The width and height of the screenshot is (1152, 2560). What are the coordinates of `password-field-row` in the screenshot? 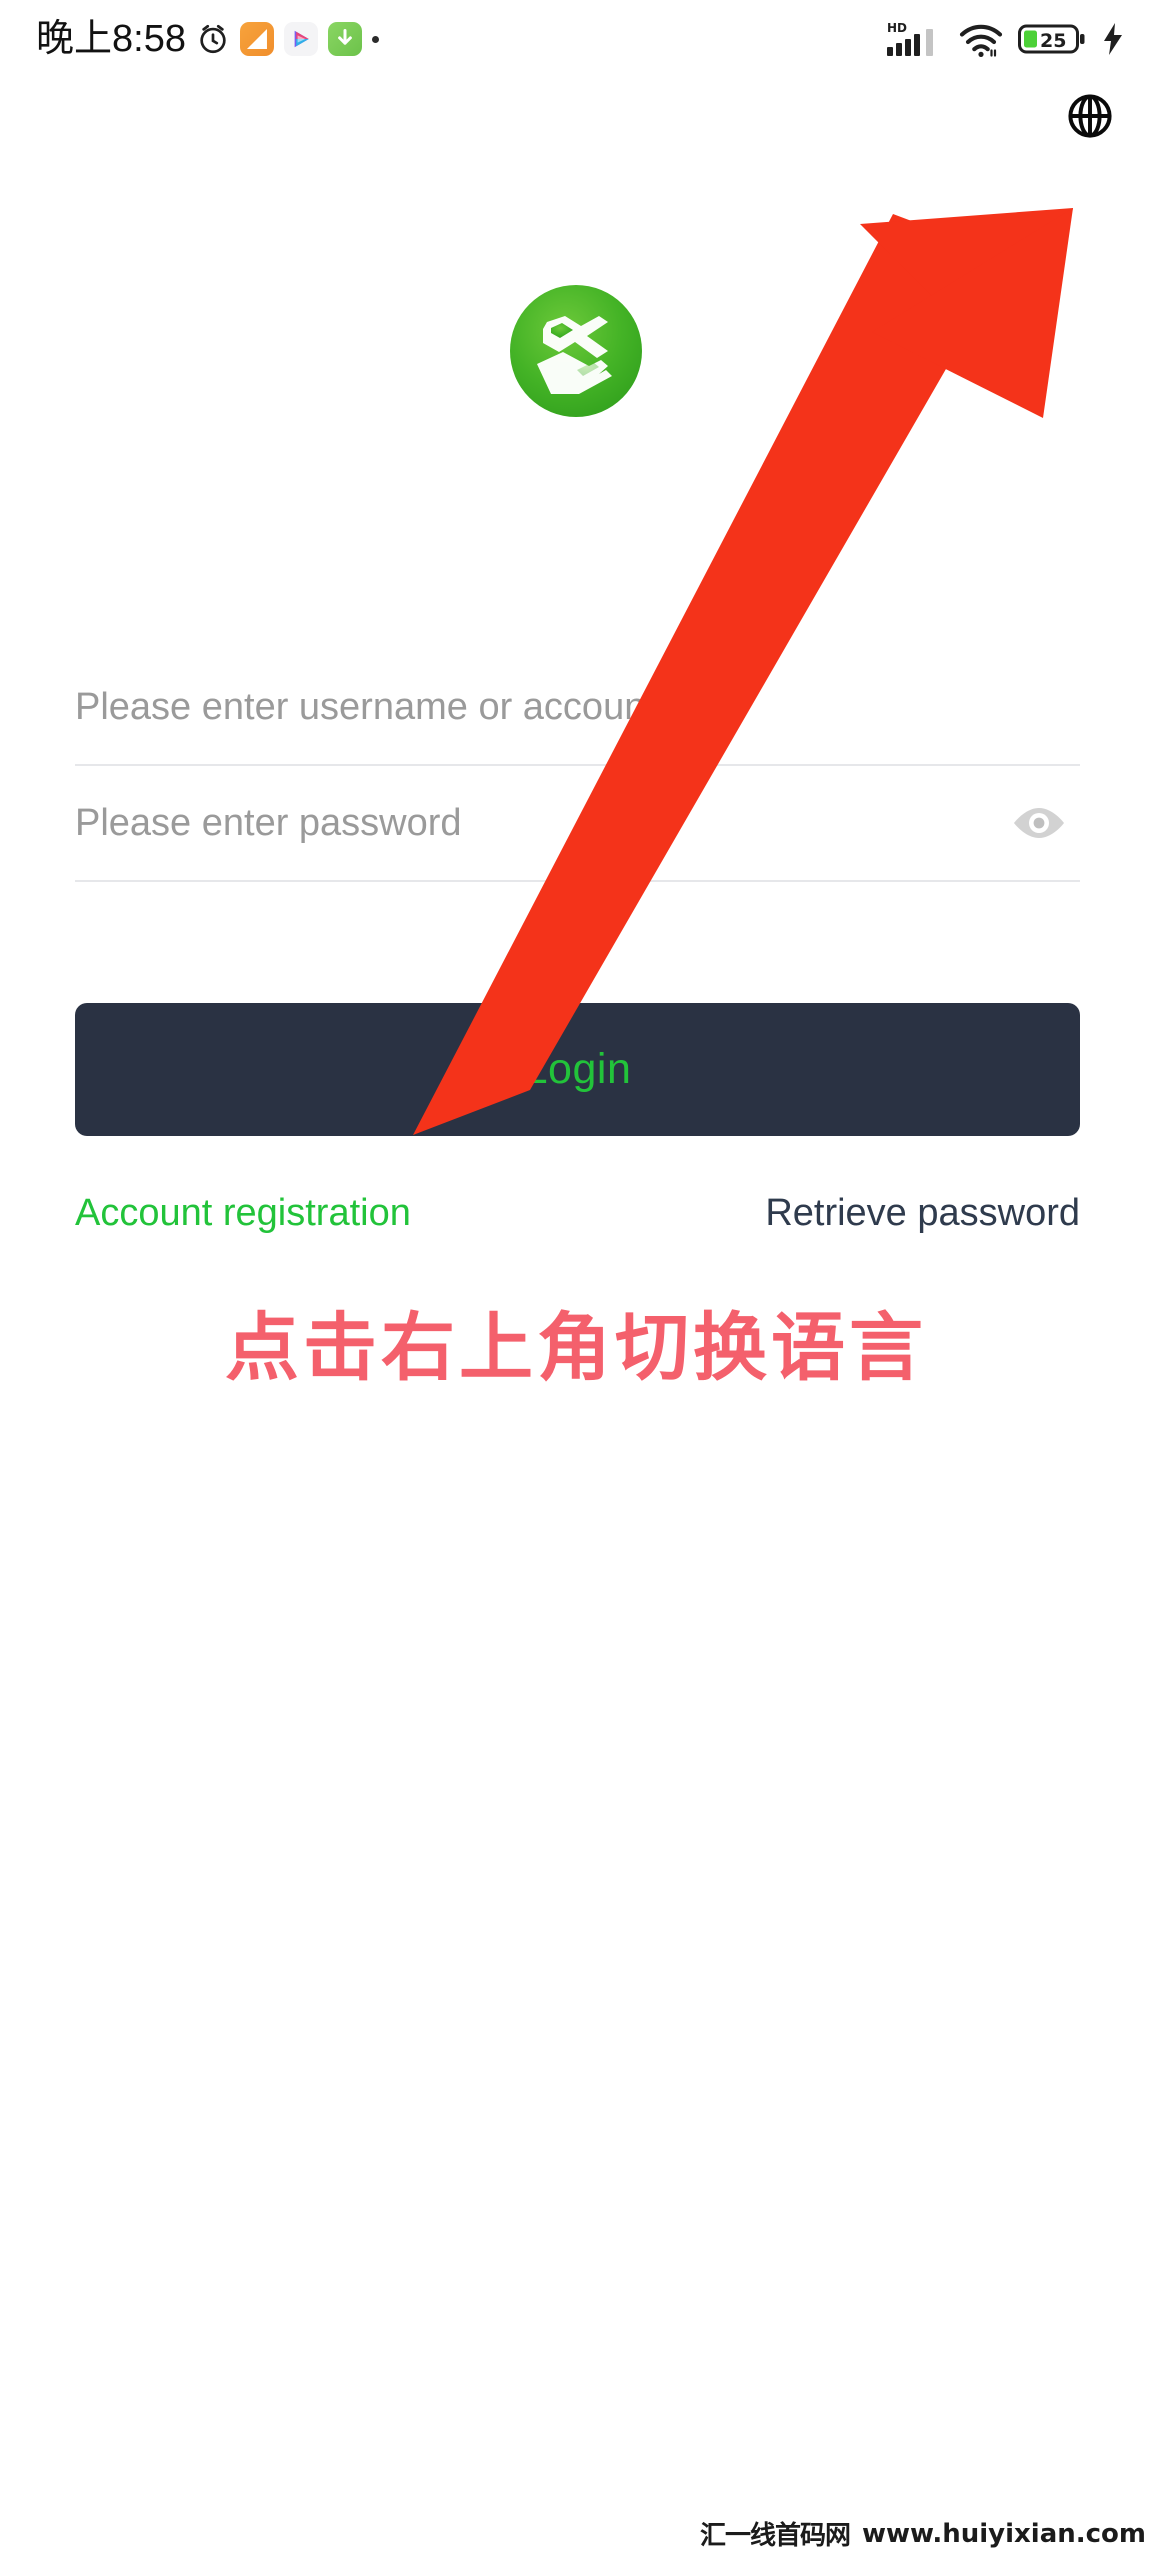 It's located at (577, 824).